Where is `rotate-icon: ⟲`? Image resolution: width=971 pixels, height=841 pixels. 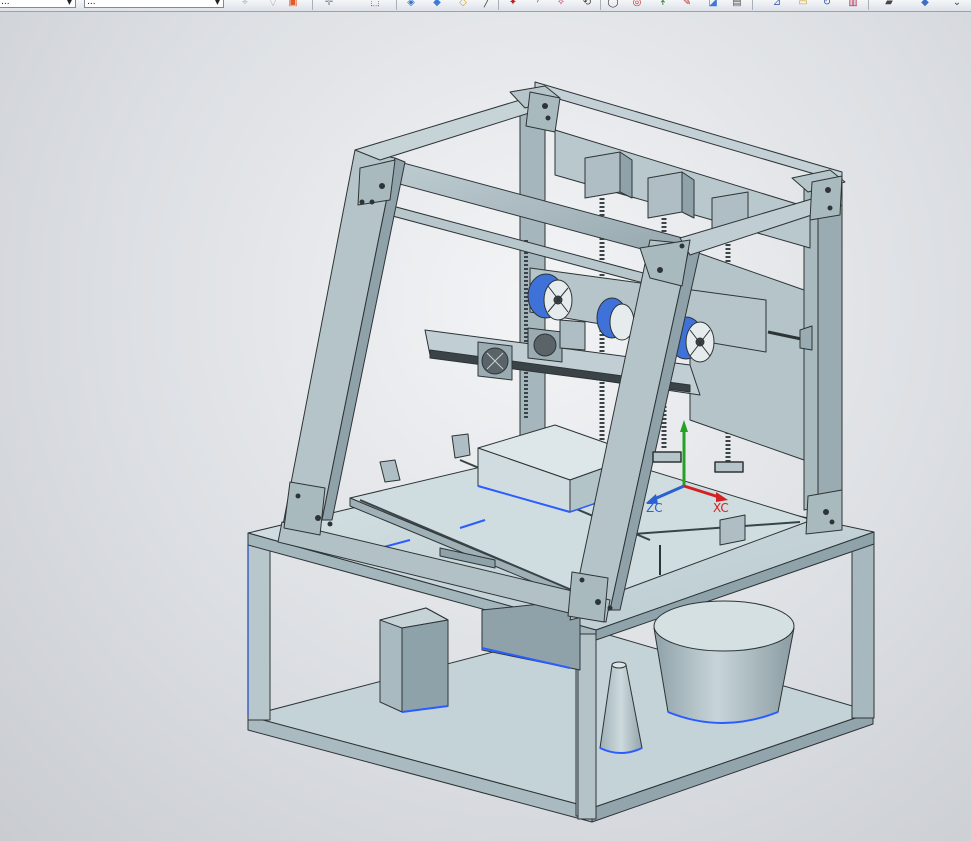
rotate-icon: ⟲ is located at coordinates (587, 4).